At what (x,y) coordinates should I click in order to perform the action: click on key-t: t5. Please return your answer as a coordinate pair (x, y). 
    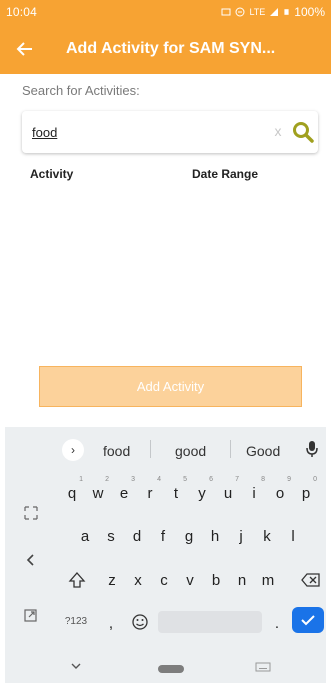
    Looking at the image, I should click on (176, 493).